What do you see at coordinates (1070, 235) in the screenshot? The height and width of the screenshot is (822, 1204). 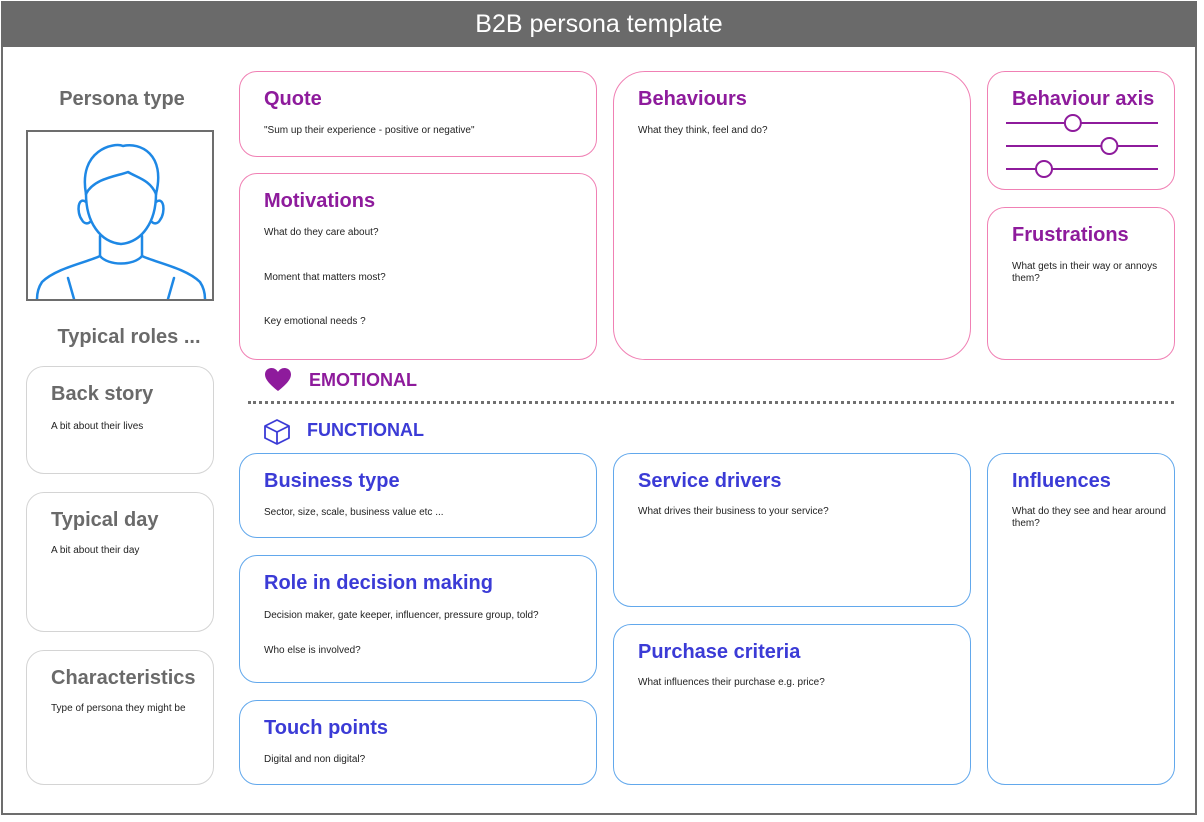 I see `frustrations-title: Frustrations` at bounding box center [1070, 235].